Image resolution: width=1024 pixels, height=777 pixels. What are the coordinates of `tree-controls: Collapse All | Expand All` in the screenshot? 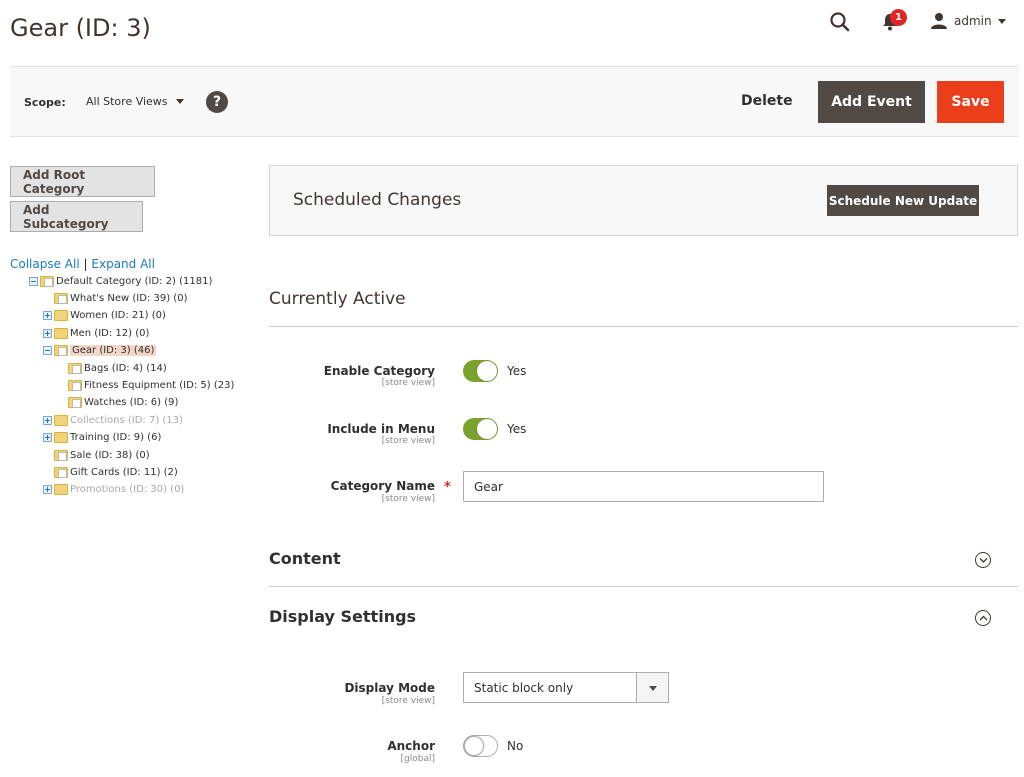 It's located at (82, 264).